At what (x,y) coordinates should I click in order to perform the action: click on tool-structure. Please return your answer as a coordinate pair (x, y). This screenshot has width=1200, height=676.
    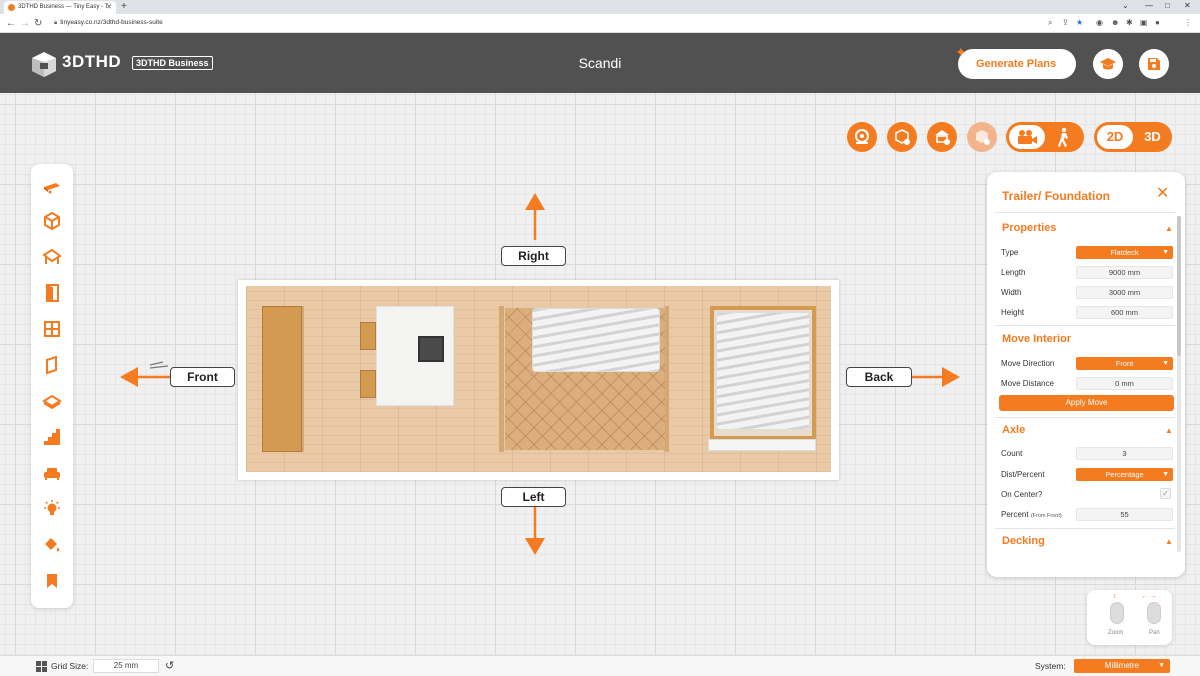
    Looking at the image, I should click on (52, 221).